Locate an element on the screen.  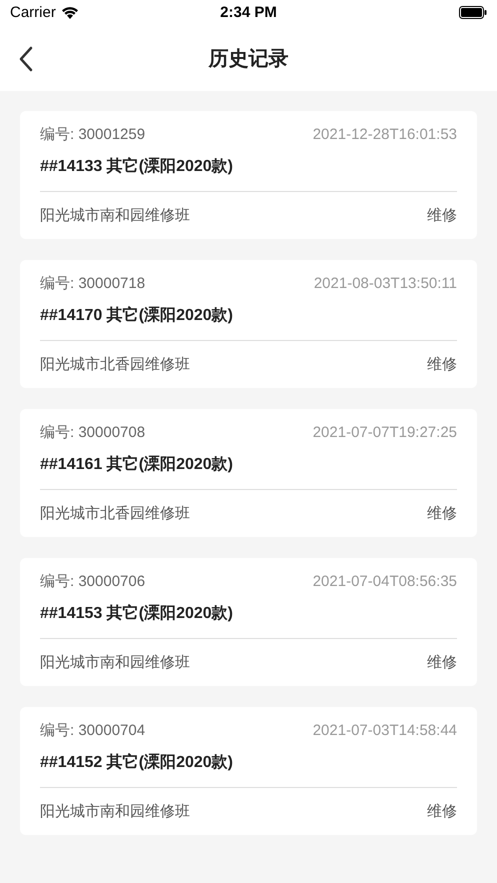
record-card: 编号: 30001259 2021-12-28T16:01:53 ##14133 其它(溧阳2020款) 阳光城市南和园维修班 维修 is located at coordinates (248, 175).